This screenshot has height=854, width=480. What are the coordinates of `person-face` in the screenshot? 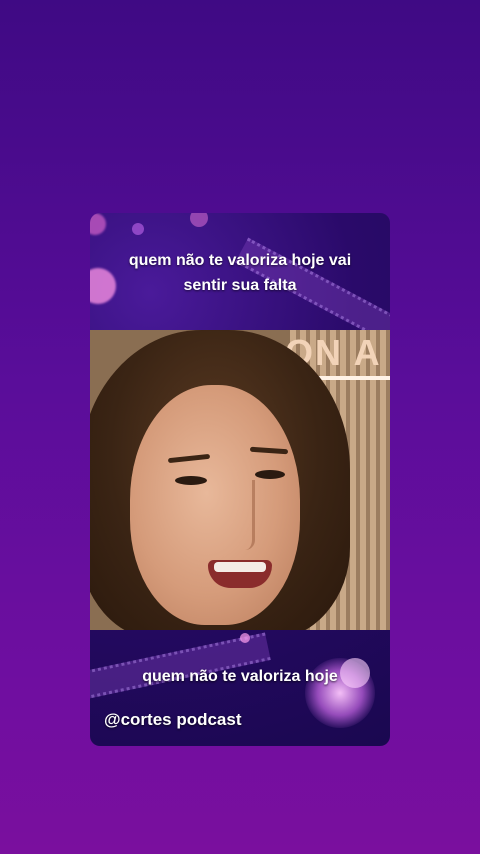 It's located at (215, 505).